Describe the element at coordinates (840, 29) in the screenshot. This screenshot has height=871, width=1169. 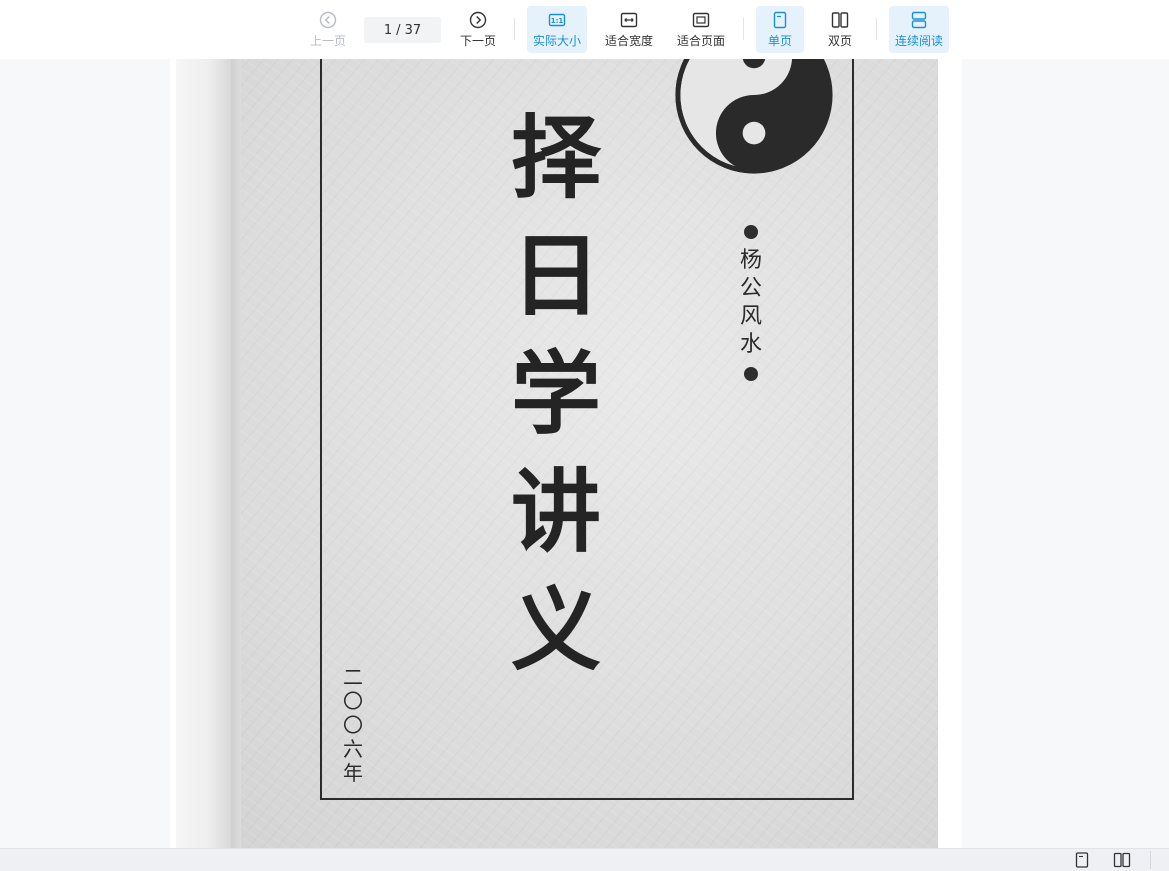
I see `double-page-button: 双页` at that location.